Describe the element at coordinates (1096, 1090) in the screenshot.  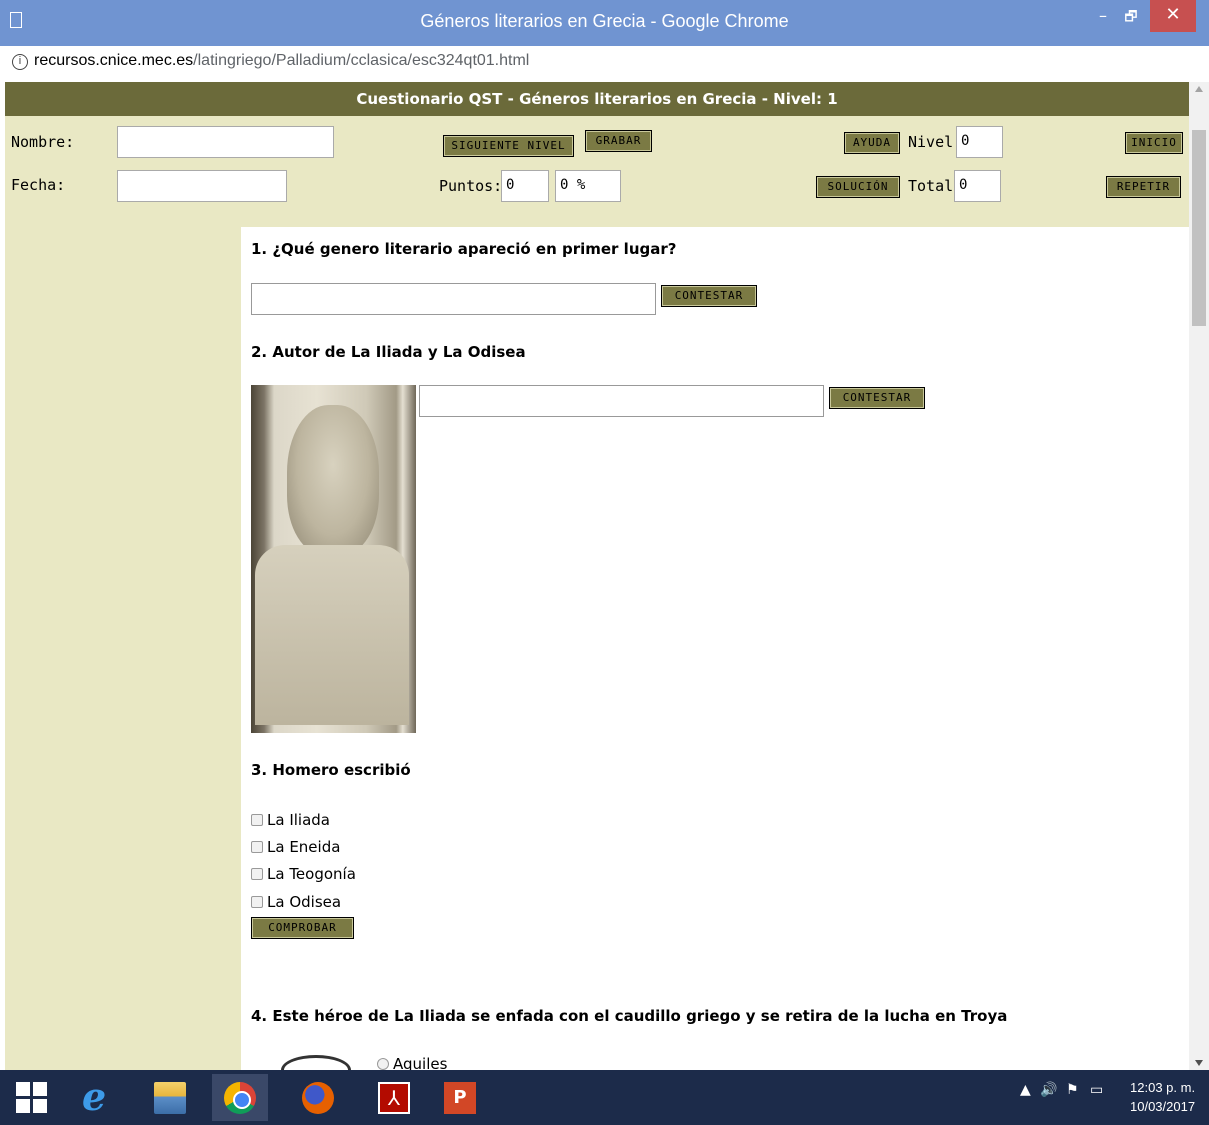
I see `network-icon: ▭` at that location.